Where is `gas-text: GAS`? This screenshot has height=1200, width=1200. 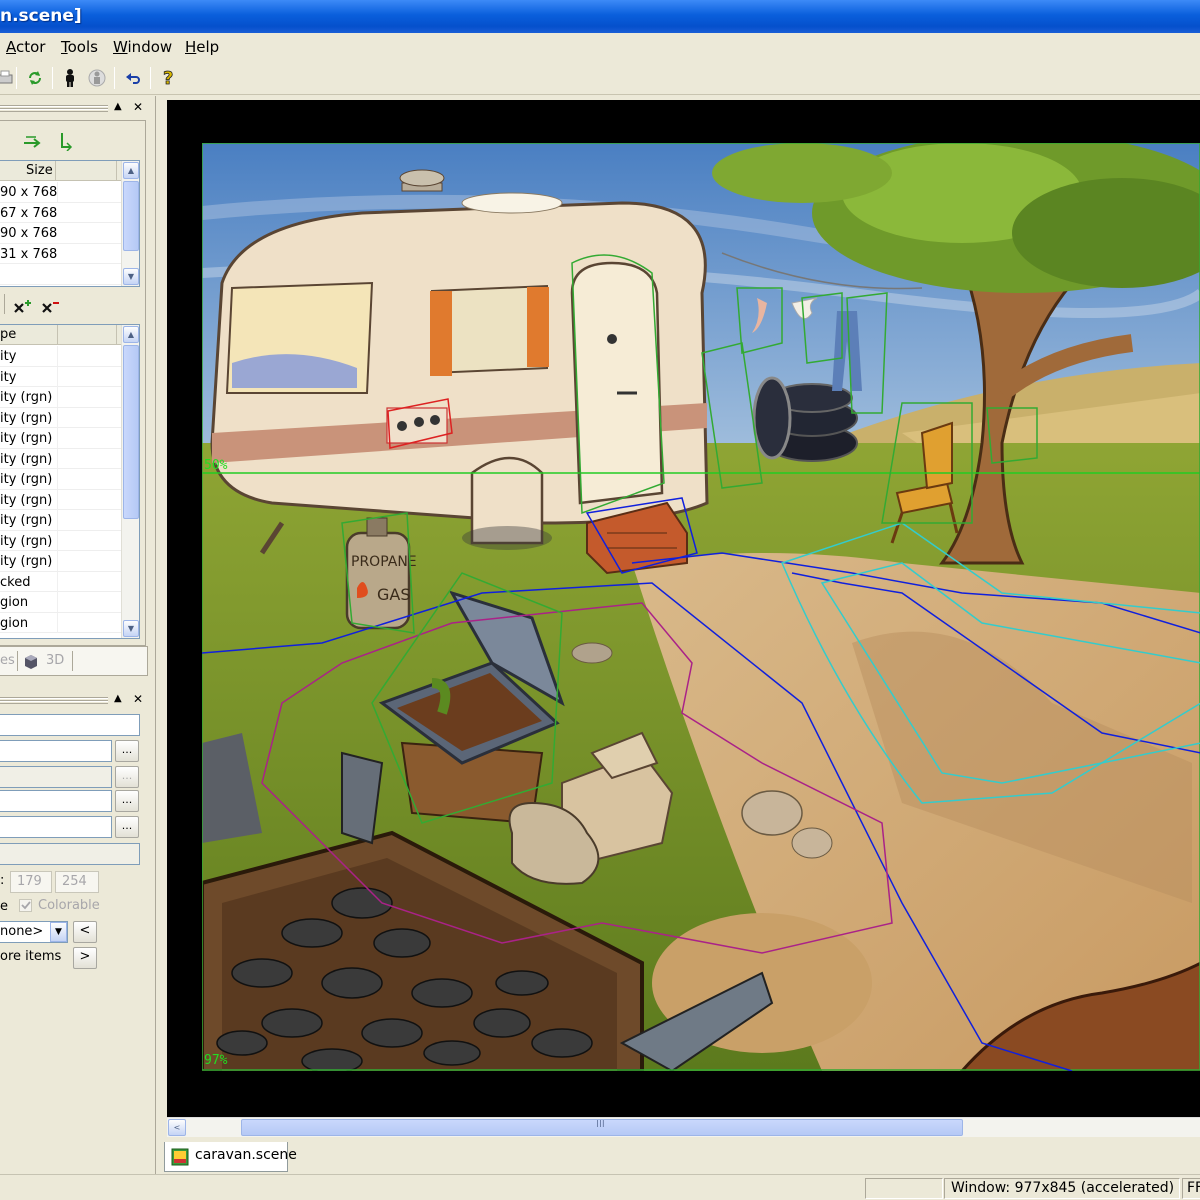
gas-text: GAS is located at coordinates (394, 594).